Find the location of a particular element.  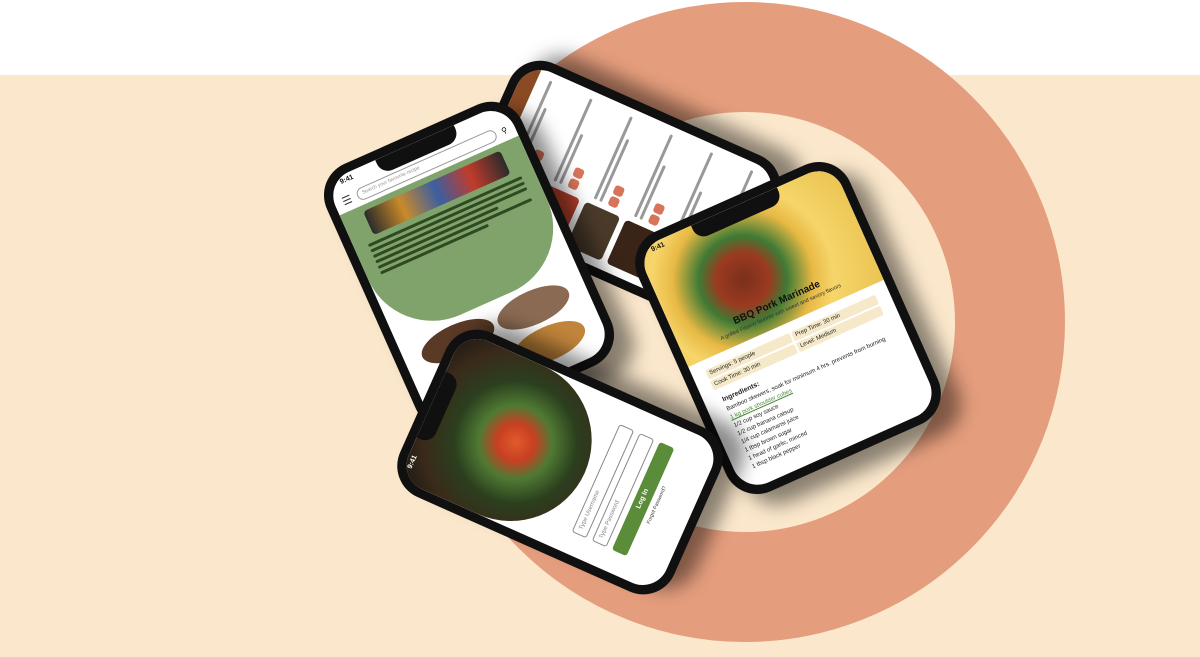

search-icon: ⚲ is located at coordinates (504, 130).